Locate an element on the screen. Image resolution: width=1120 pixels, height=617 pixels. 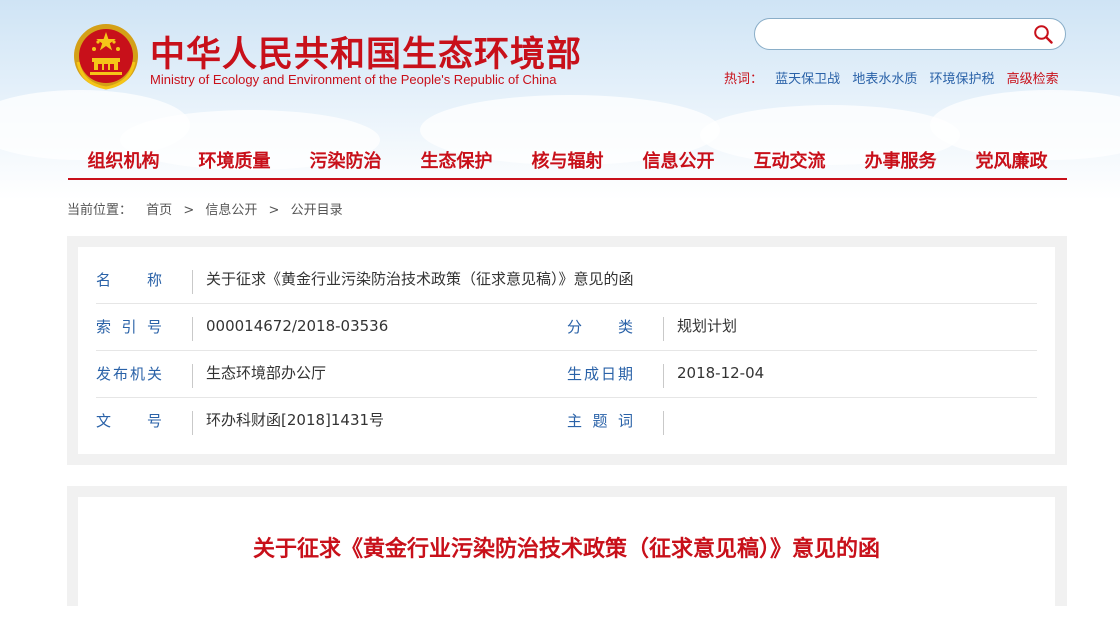
info-label-docno: 文 号 is located at coordinates (129, 421).